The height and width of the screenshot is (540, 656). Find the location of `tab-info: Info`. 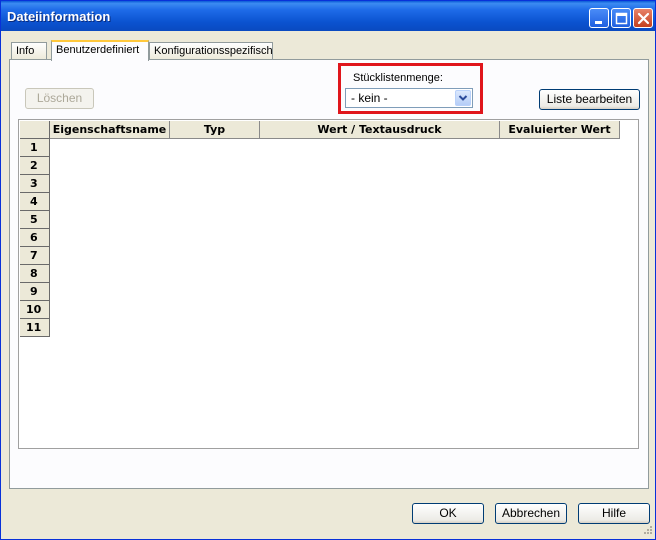

tab-info: Info is located at coordinates (29, 51).